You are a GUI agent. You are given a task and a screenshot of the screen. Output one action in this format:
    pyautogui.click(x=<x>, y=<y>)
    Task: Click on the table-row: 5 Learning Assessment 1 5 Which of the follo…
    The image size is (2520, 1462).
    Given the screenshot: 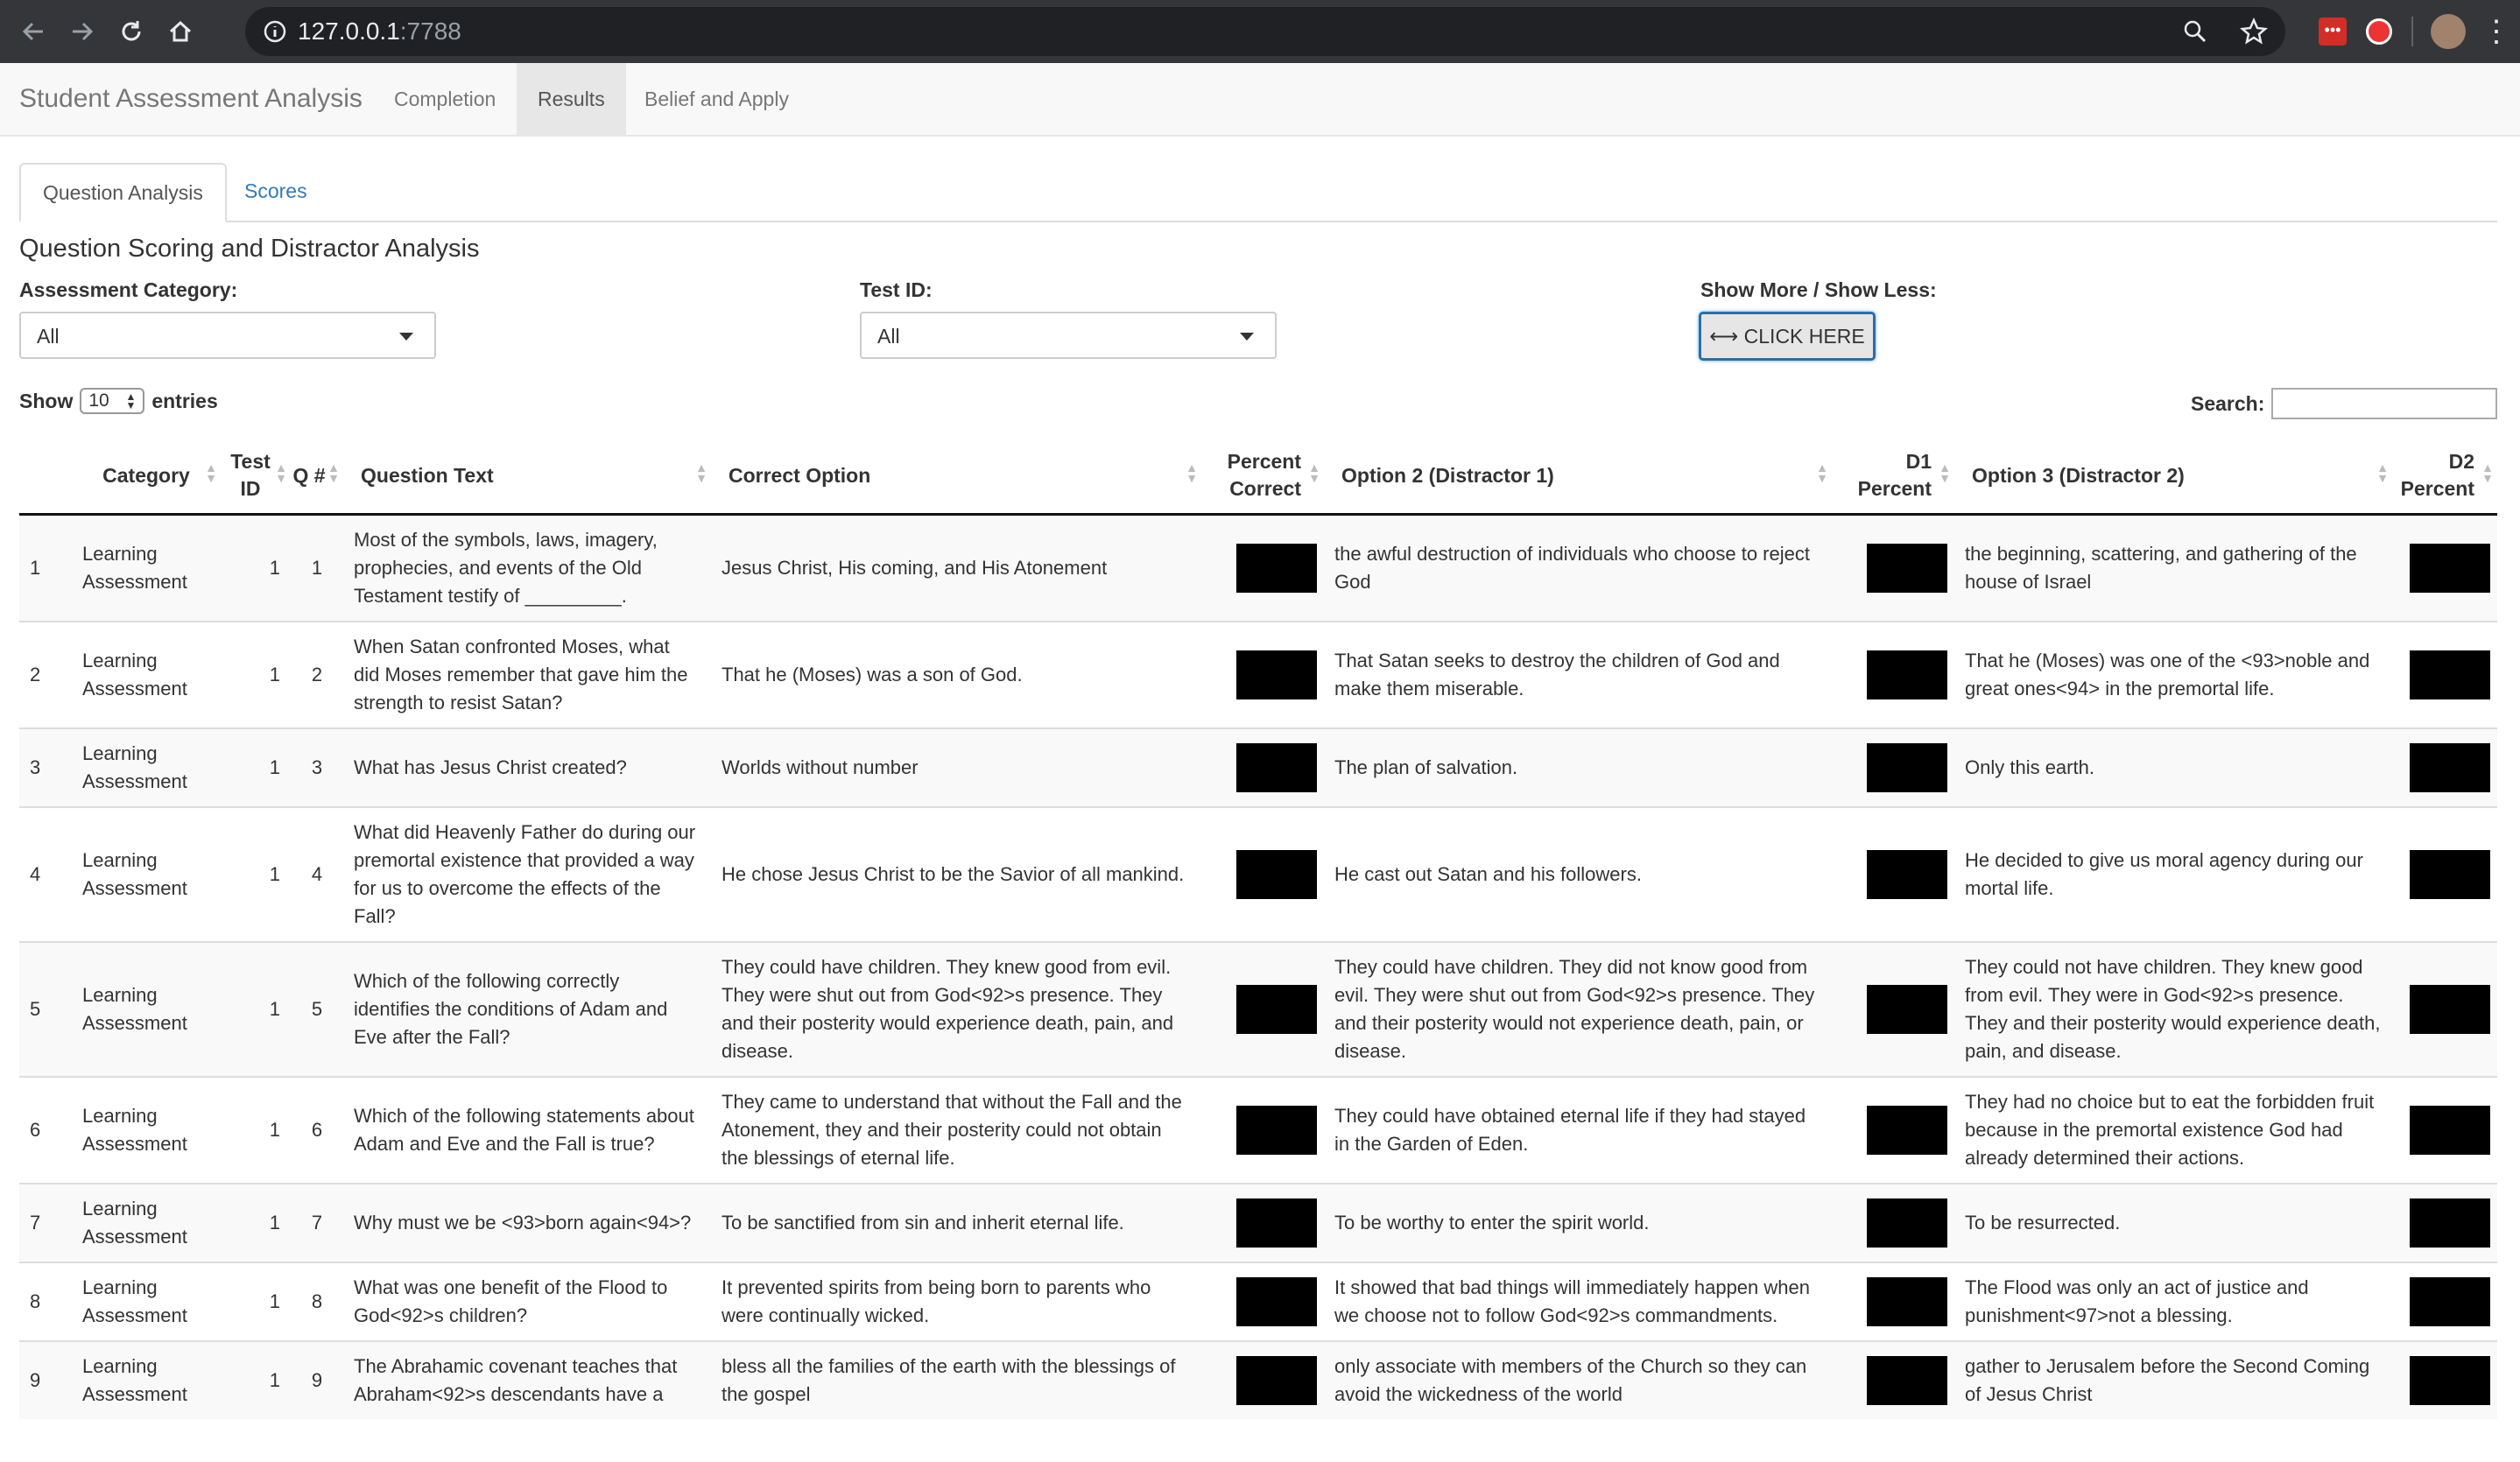 What is the action you would take?
    pyautogui.click(x=1258, y=1009)
    